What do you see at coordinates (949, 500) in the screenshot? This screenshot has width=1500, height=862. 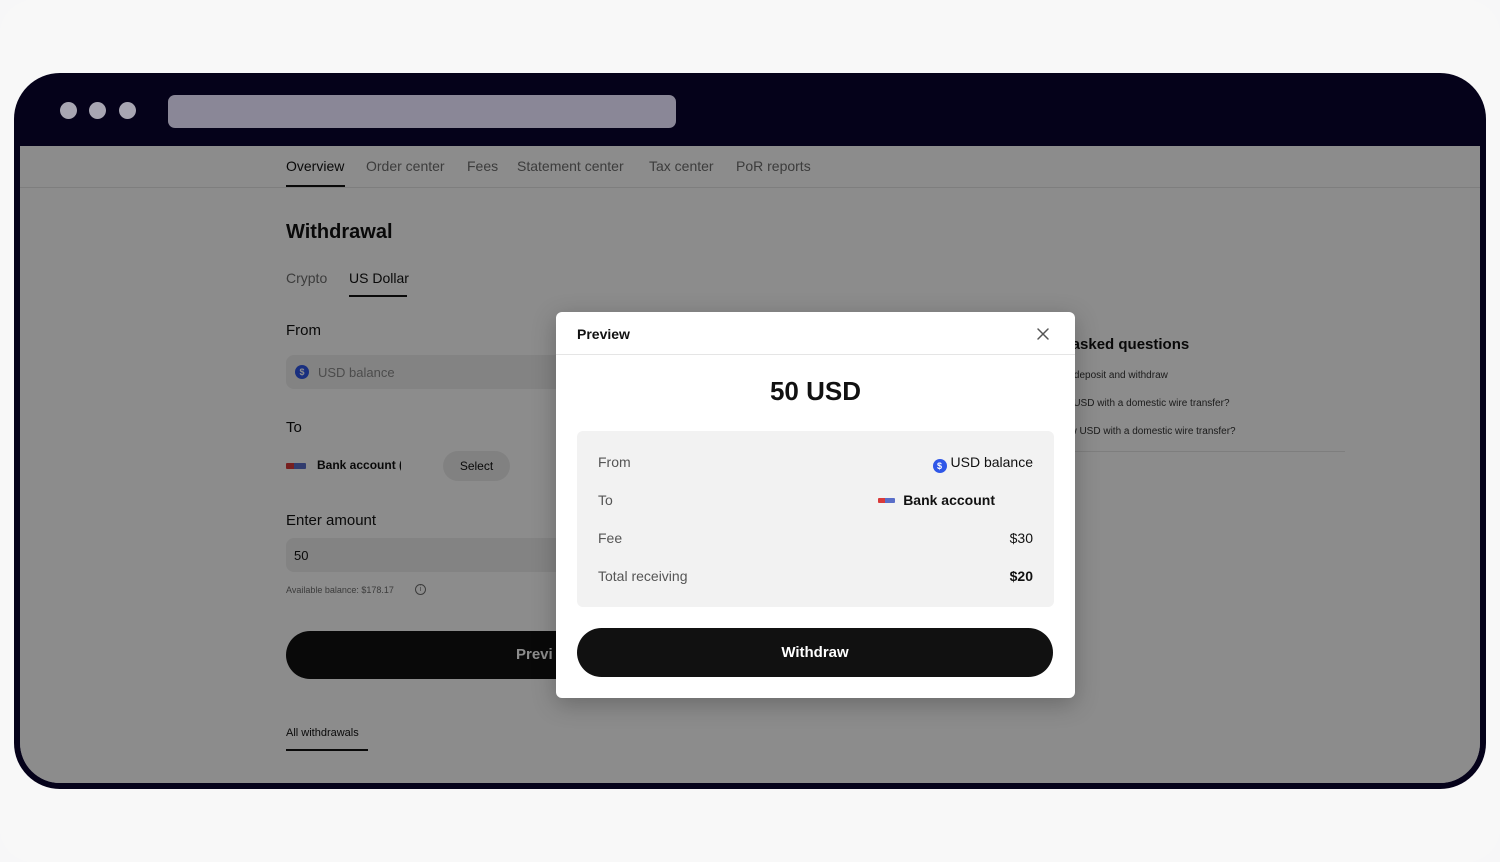 I see `summary-to-value: Bank account` at bounding box center [949, 500].